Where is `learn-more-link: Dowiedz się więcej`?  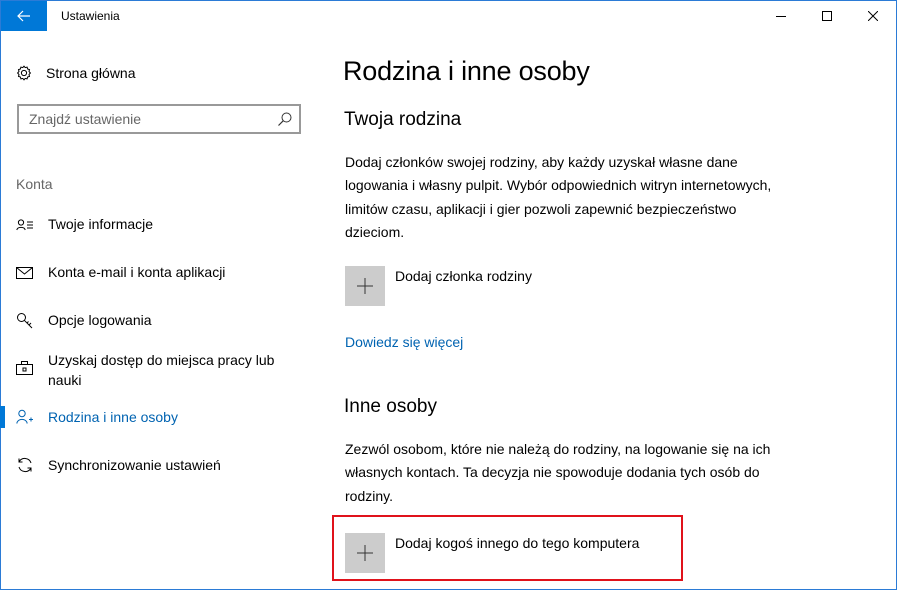 learn-more-link: Dowiedz się więcej is located at coordinates (404, 342).